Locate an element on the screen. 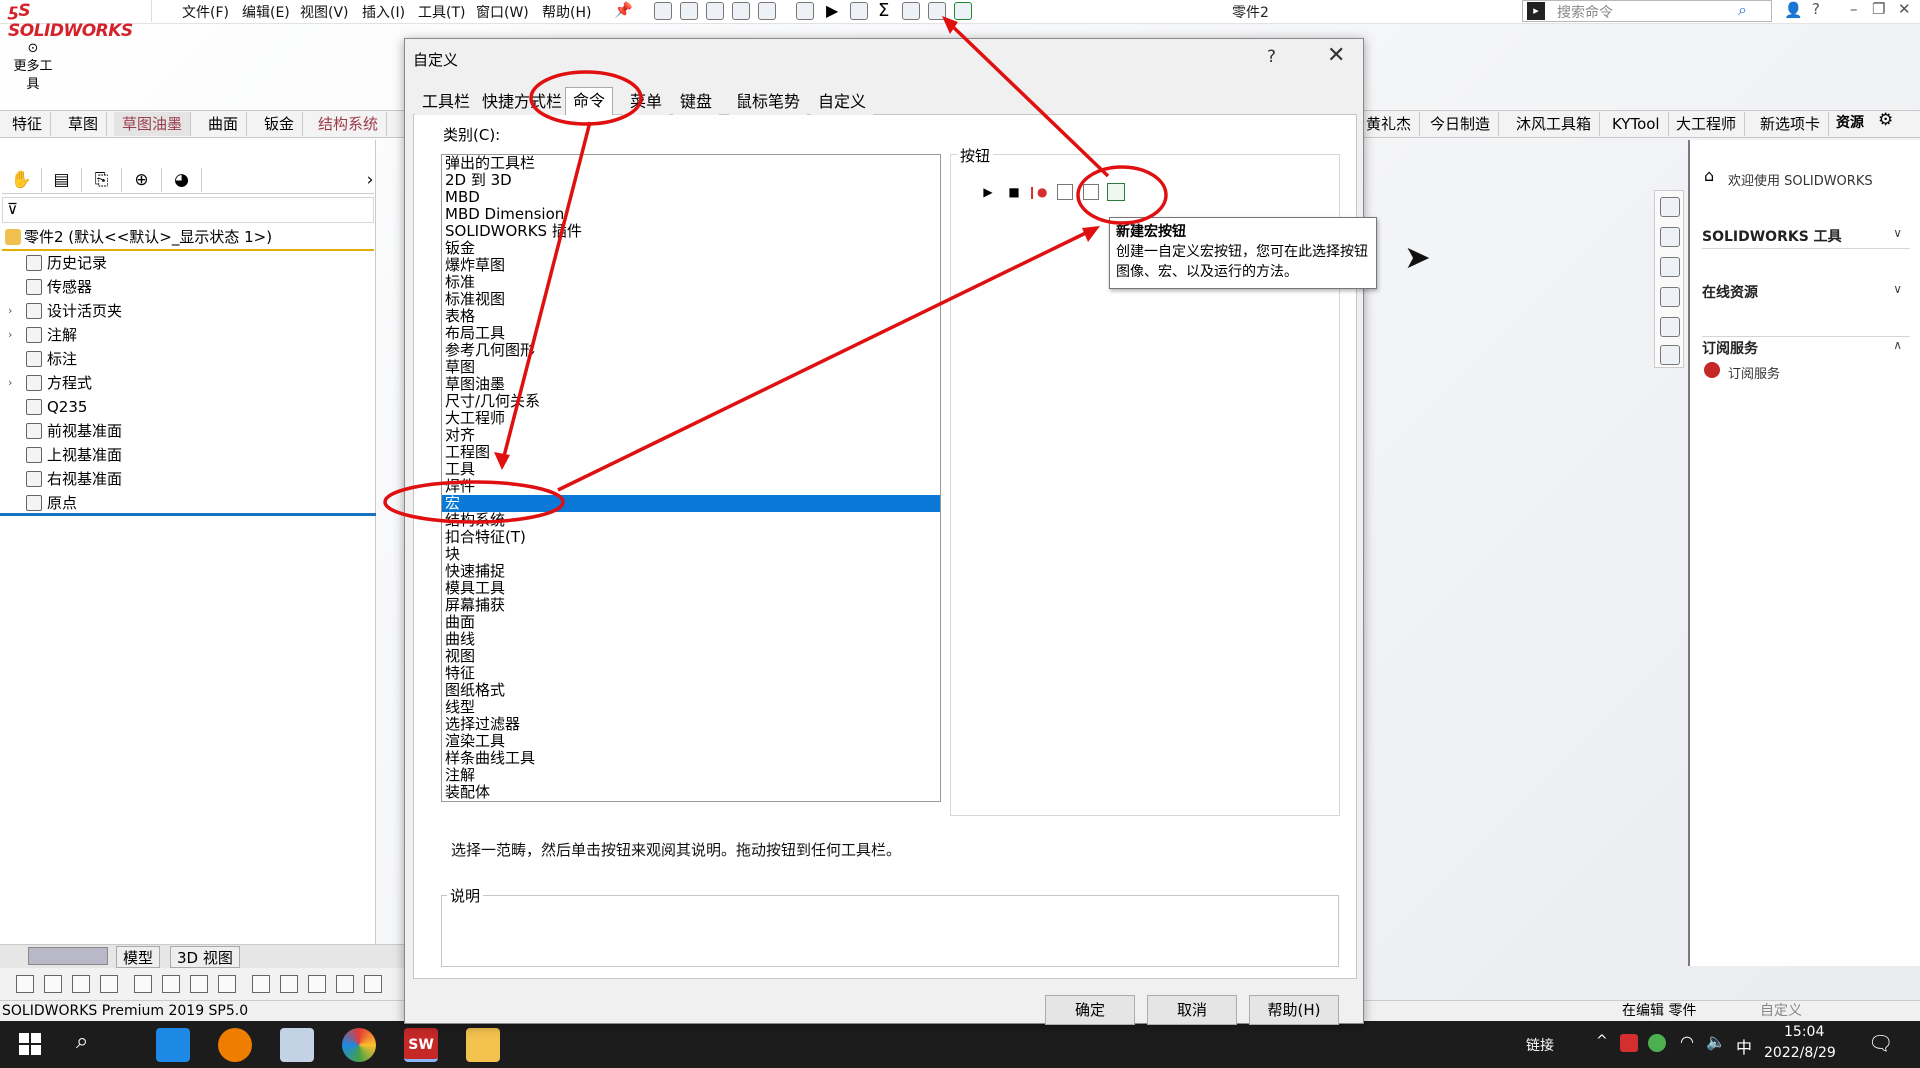 The image size is (1920, 1068). addin-icon is located at coordinates (911, 11).